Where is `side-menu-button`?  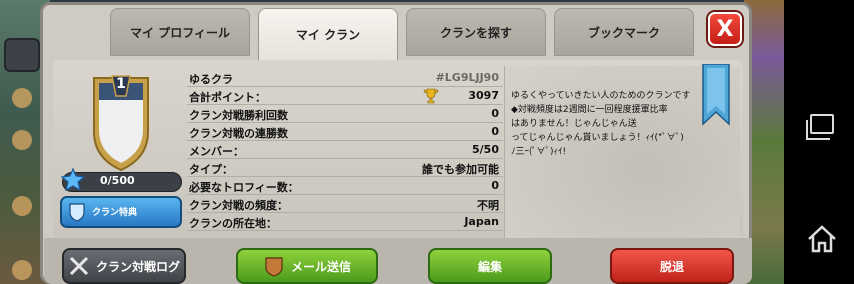 side-menu-button is located at coordinates (22, 55).